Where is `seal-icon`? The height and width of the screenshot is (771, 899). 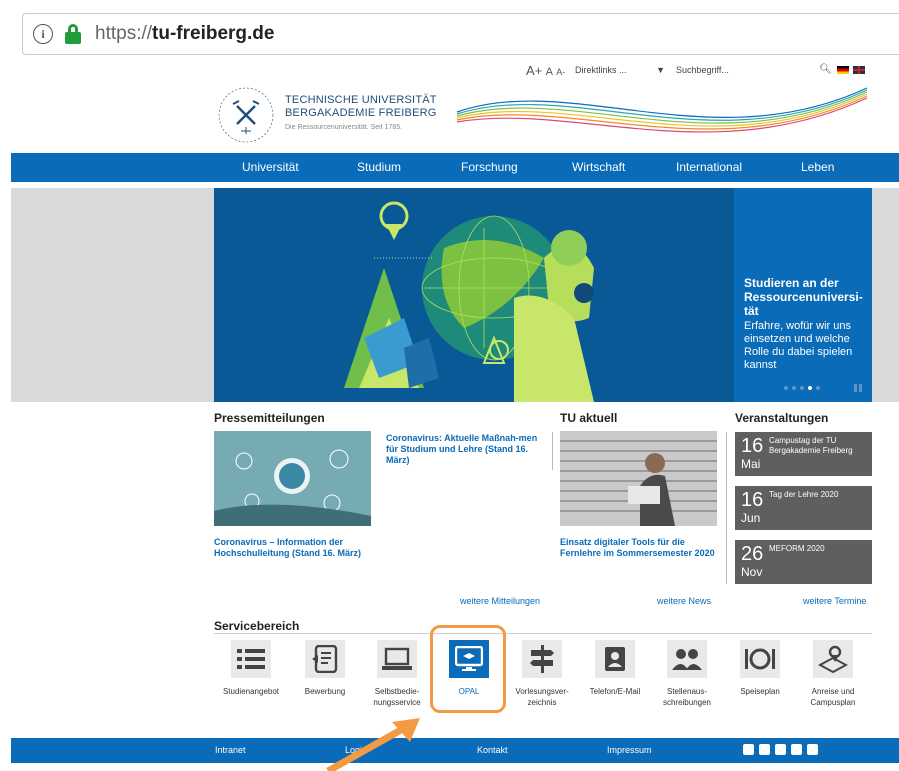 seal-icon is located at coordinates (246, 115).